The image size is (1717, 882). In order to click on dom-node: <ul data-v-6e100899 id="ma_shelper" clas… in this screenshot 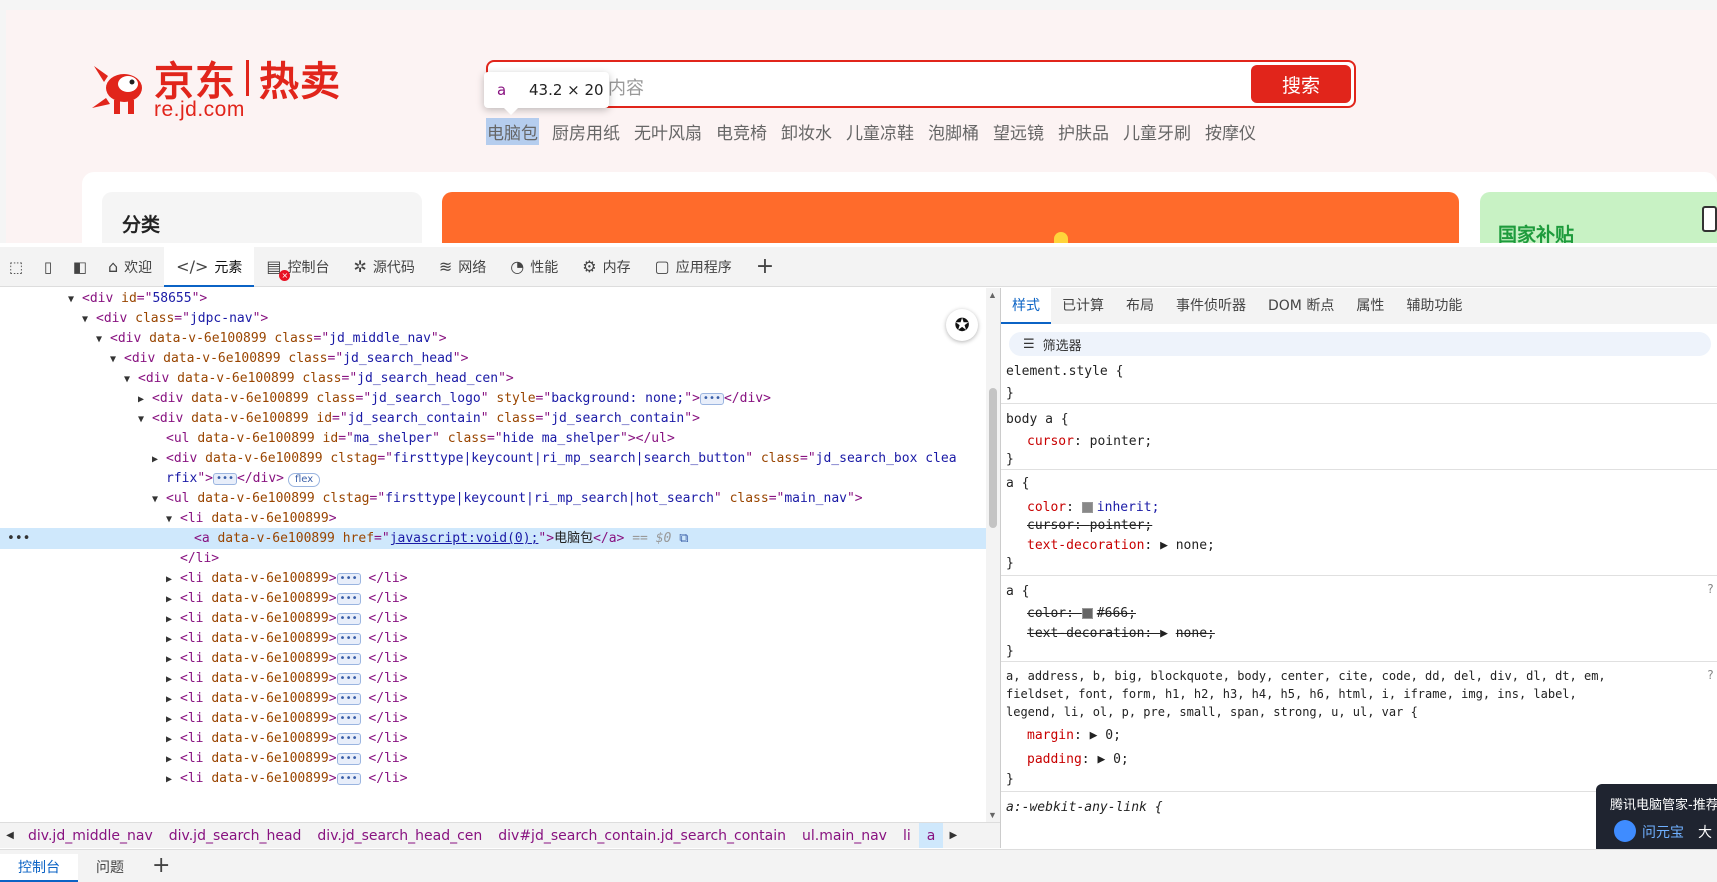, I will do `click(493, 438)`.